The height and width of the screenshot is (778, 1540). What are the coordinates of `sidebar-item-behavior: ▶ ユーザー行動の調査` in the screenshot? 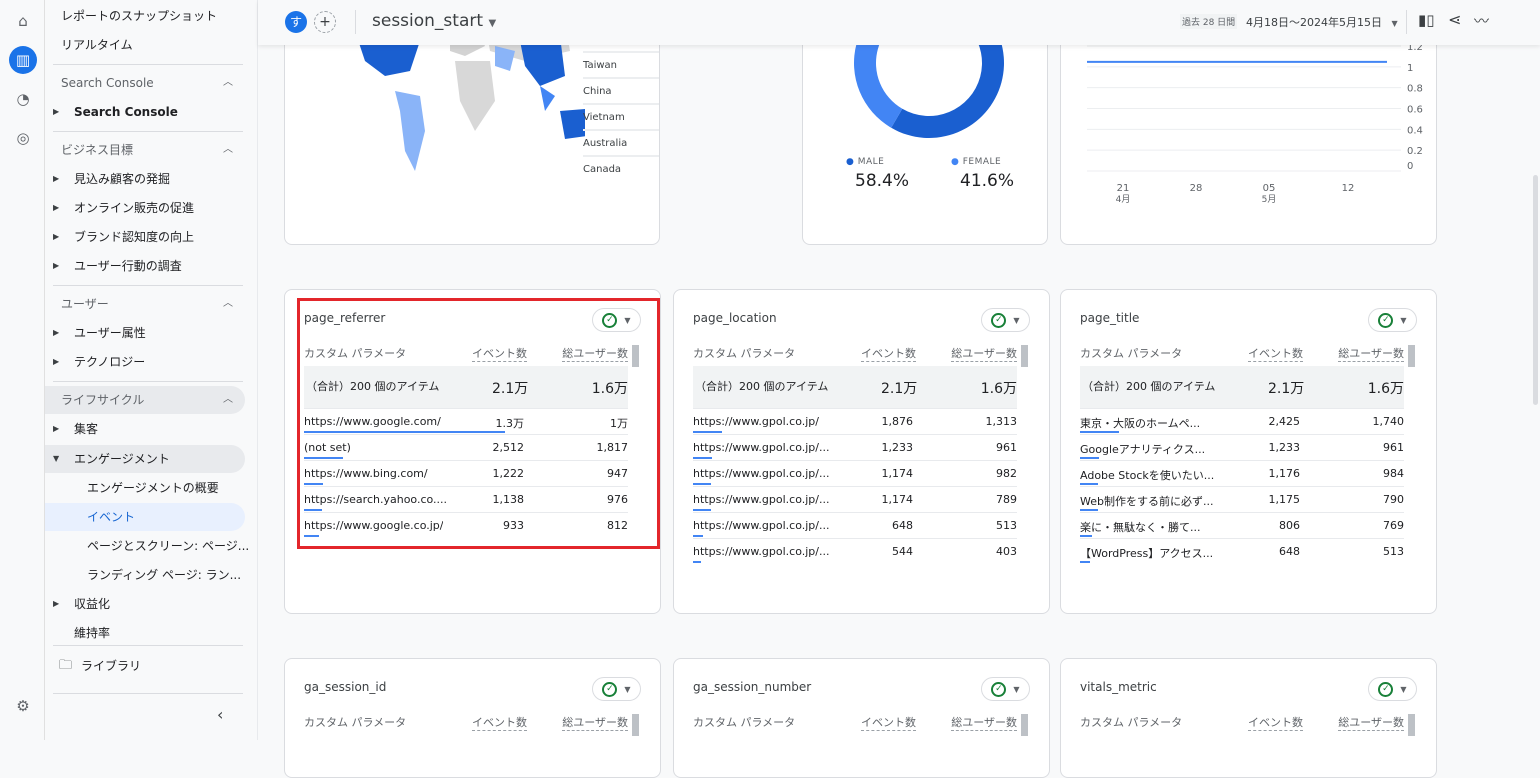 It's located at (145, 266).